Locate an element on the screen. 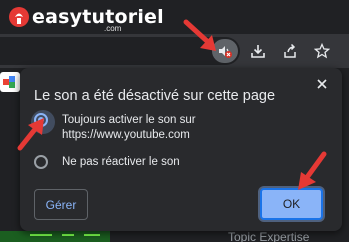 The width and height of the screenshot is (349, 242). site-favicon-icon is located at coordinates (10, 82).